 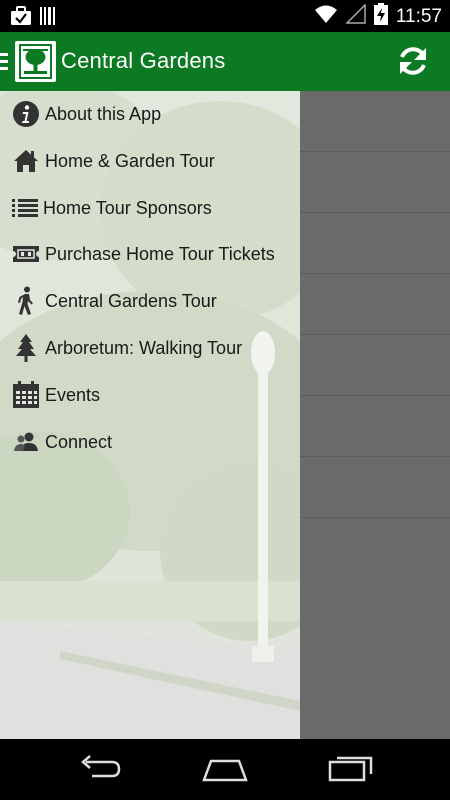 I want to click on app-bar: Central Gardens, so click(x=225, y=61).